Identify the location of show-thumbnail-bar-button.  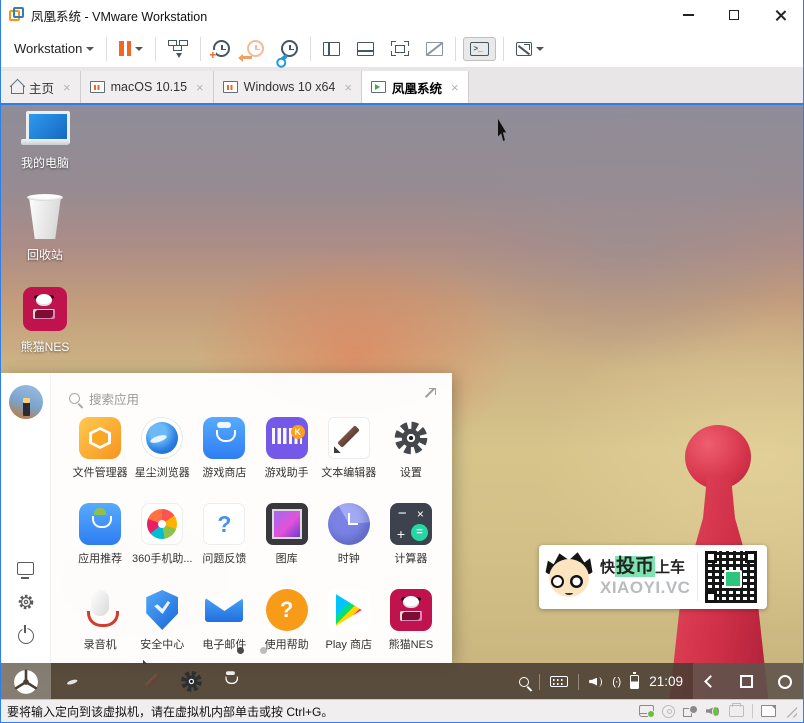
(365, 49).